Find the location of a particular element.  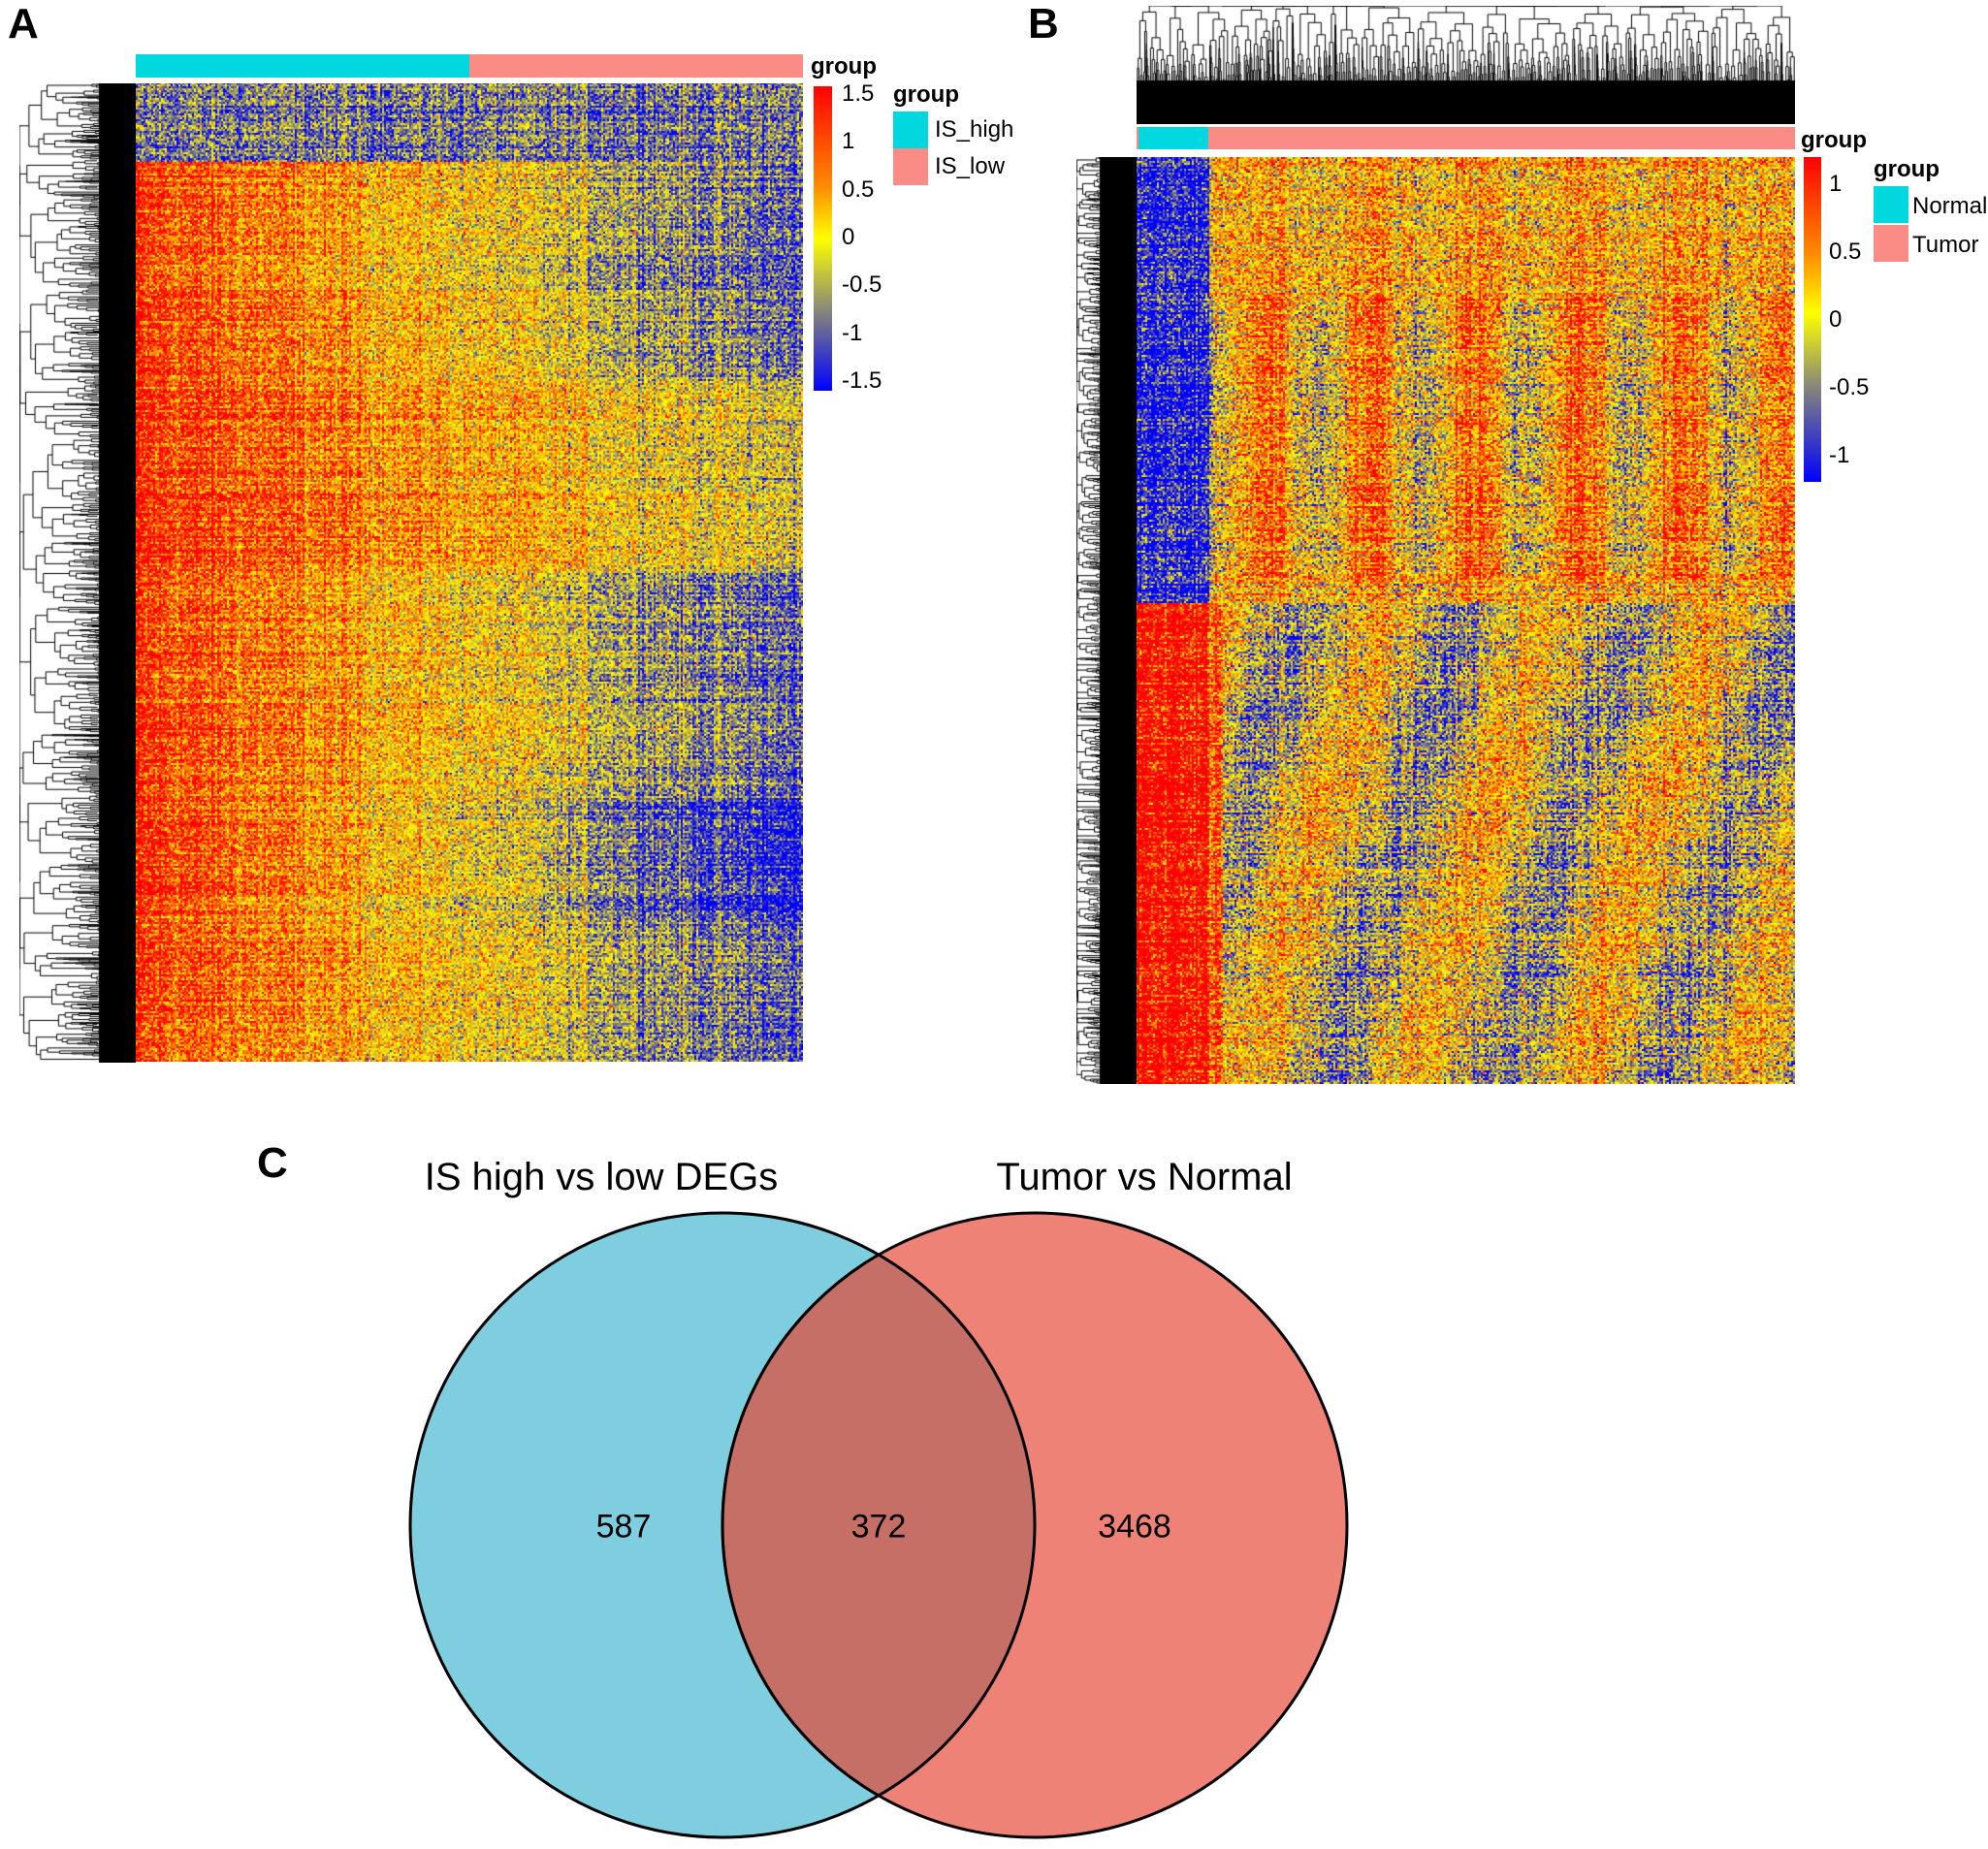

venn-count-right-only: 3468 is located at coordinates (1134, 1527).